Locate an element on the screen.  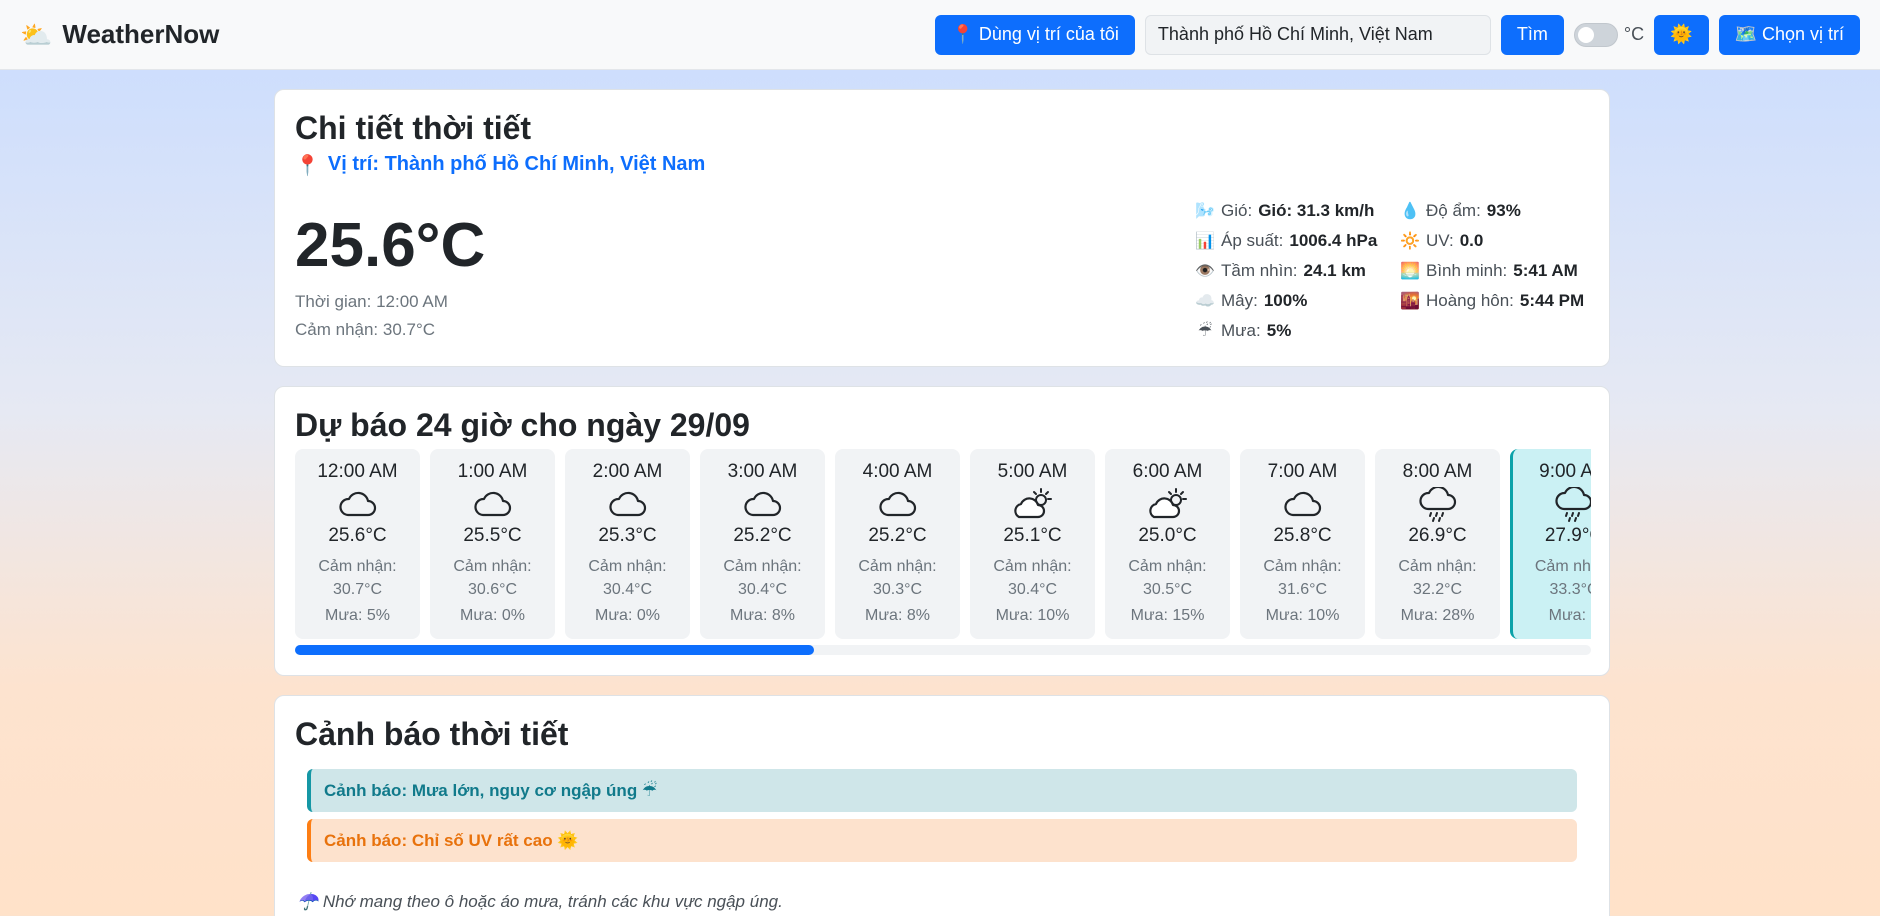
alert-heavy-rain: Cảnh báo: Mưa lớn, nguy cơ ngập úng ☔ is located at coordinates (942, 790).